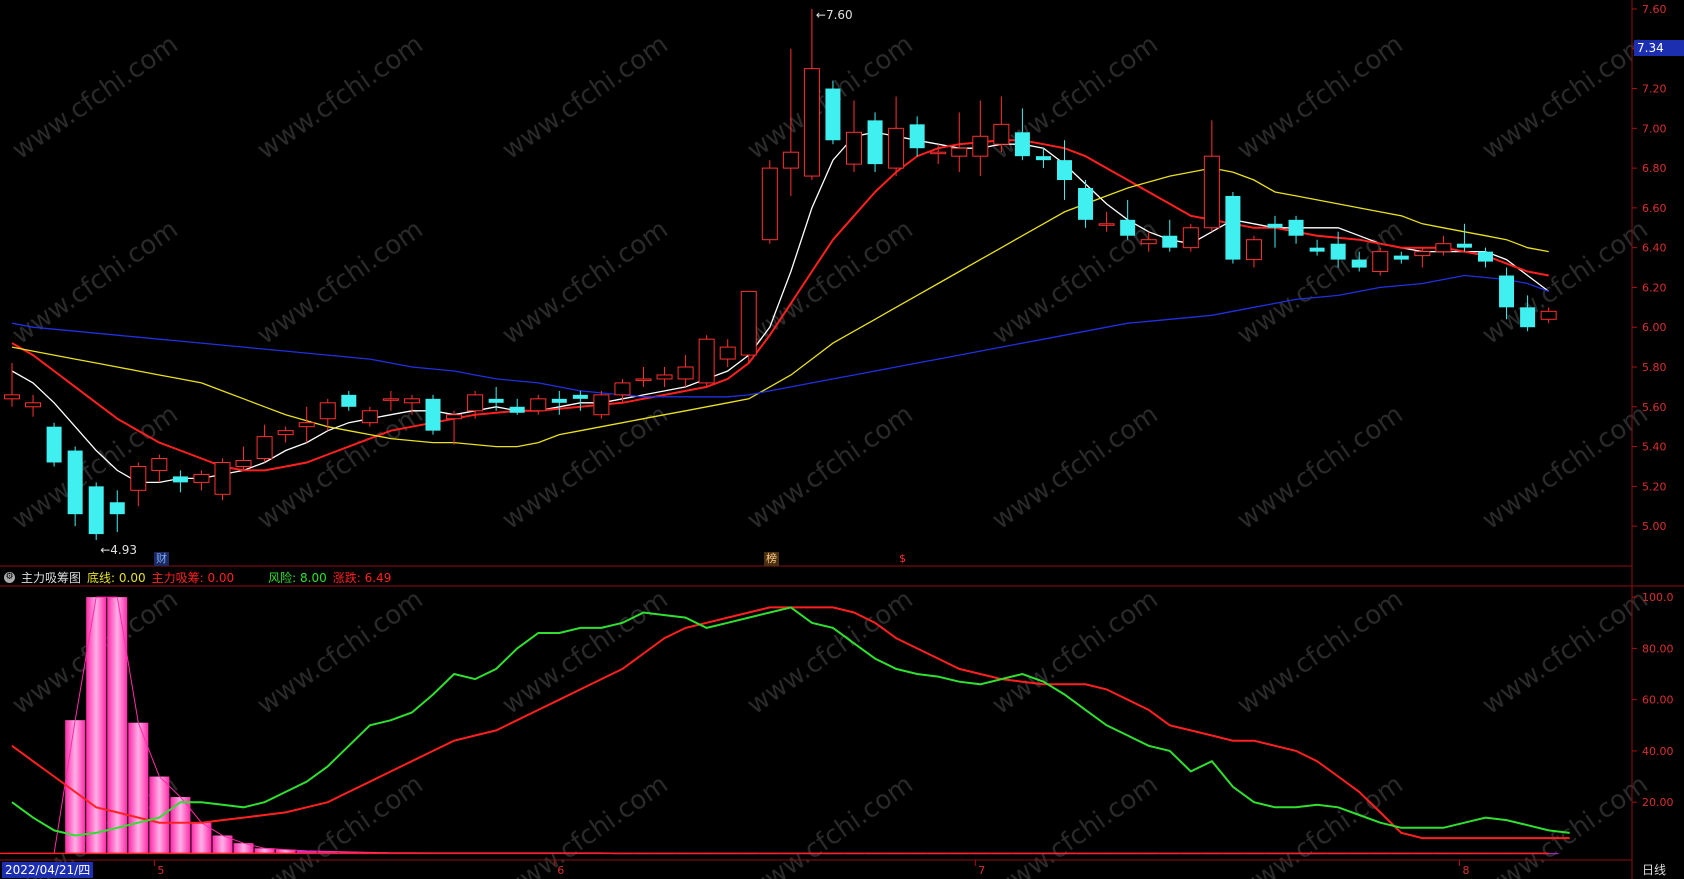  I want to click on indicator-tick-label: 100.0, so click(1658, 597).